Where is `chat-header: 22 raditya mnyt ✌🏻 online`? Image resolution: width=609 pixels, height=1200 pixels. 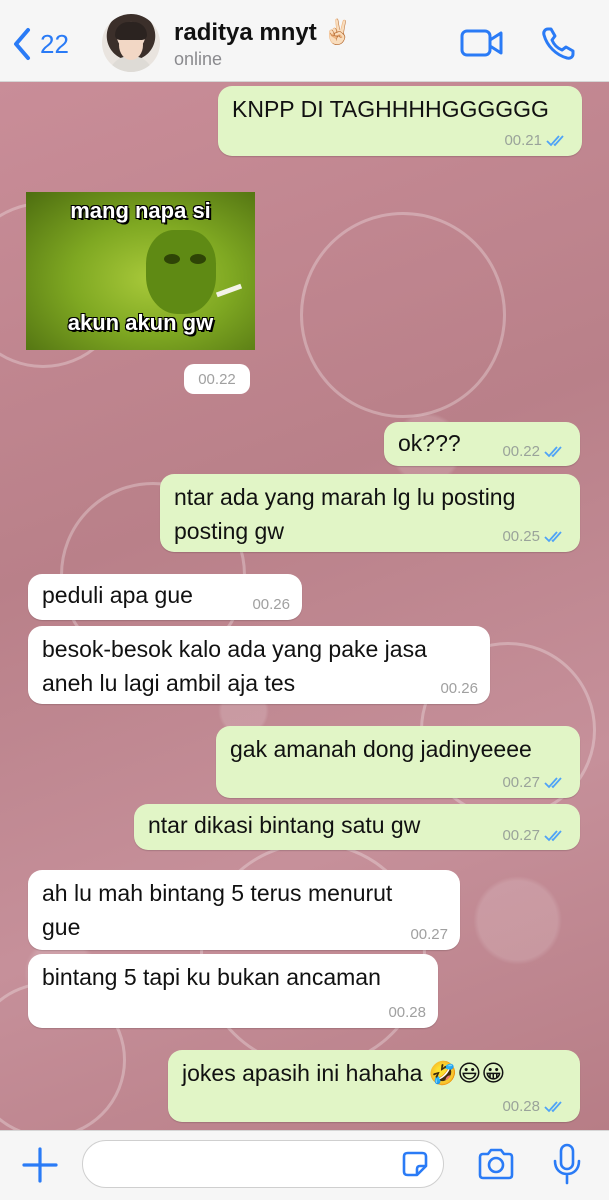
chat-header: 22 raditya mnyt ✌🏻 online is located at coordinates (304, 41).